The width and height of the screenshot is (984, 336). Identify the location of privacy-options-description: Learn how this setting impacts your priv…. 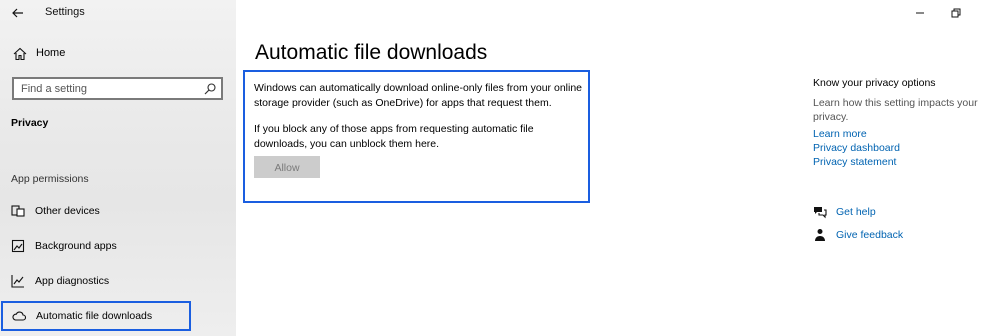
(895, 110).